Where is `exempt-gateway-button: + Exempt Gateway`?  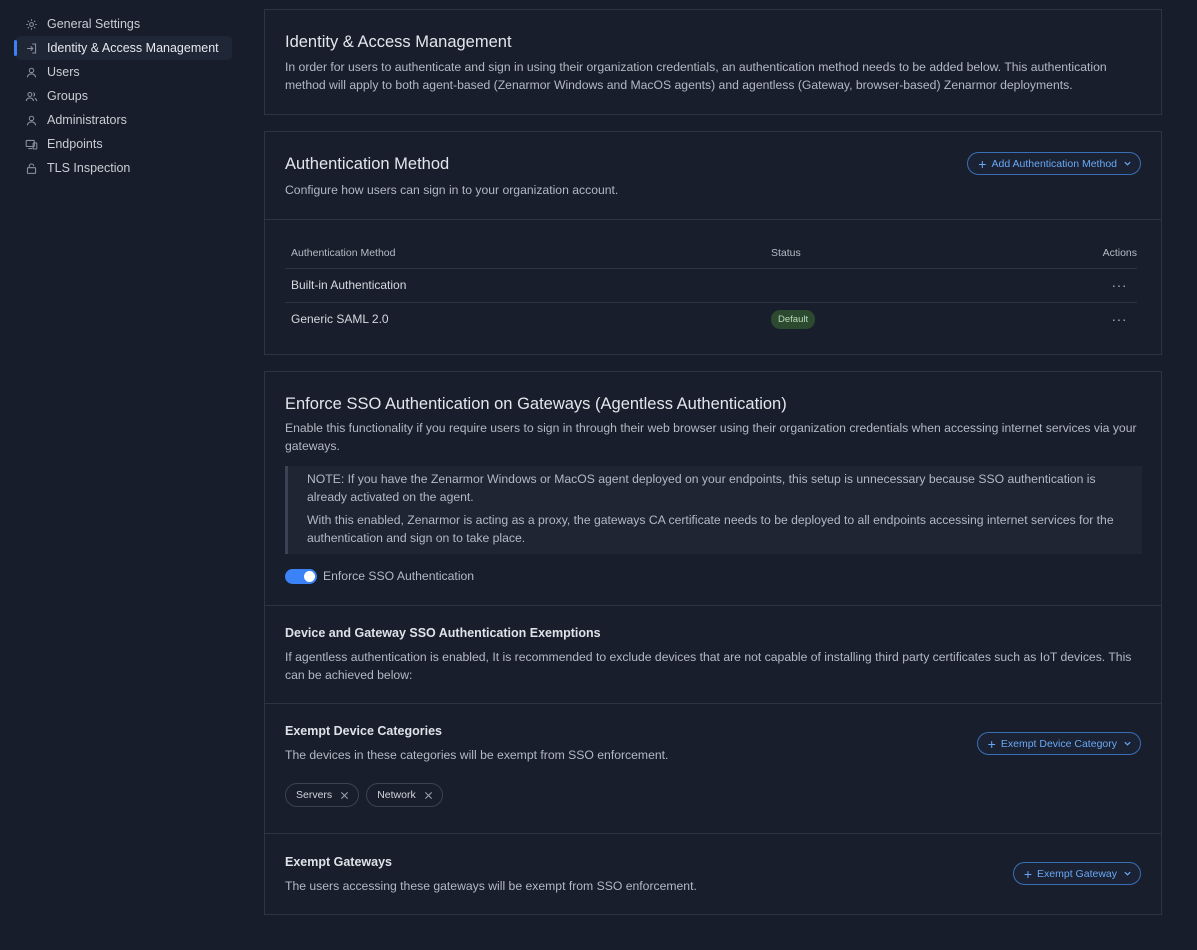
exempt-gateway-button: + Exempt Gateway is located at coordinates (1076, 873).